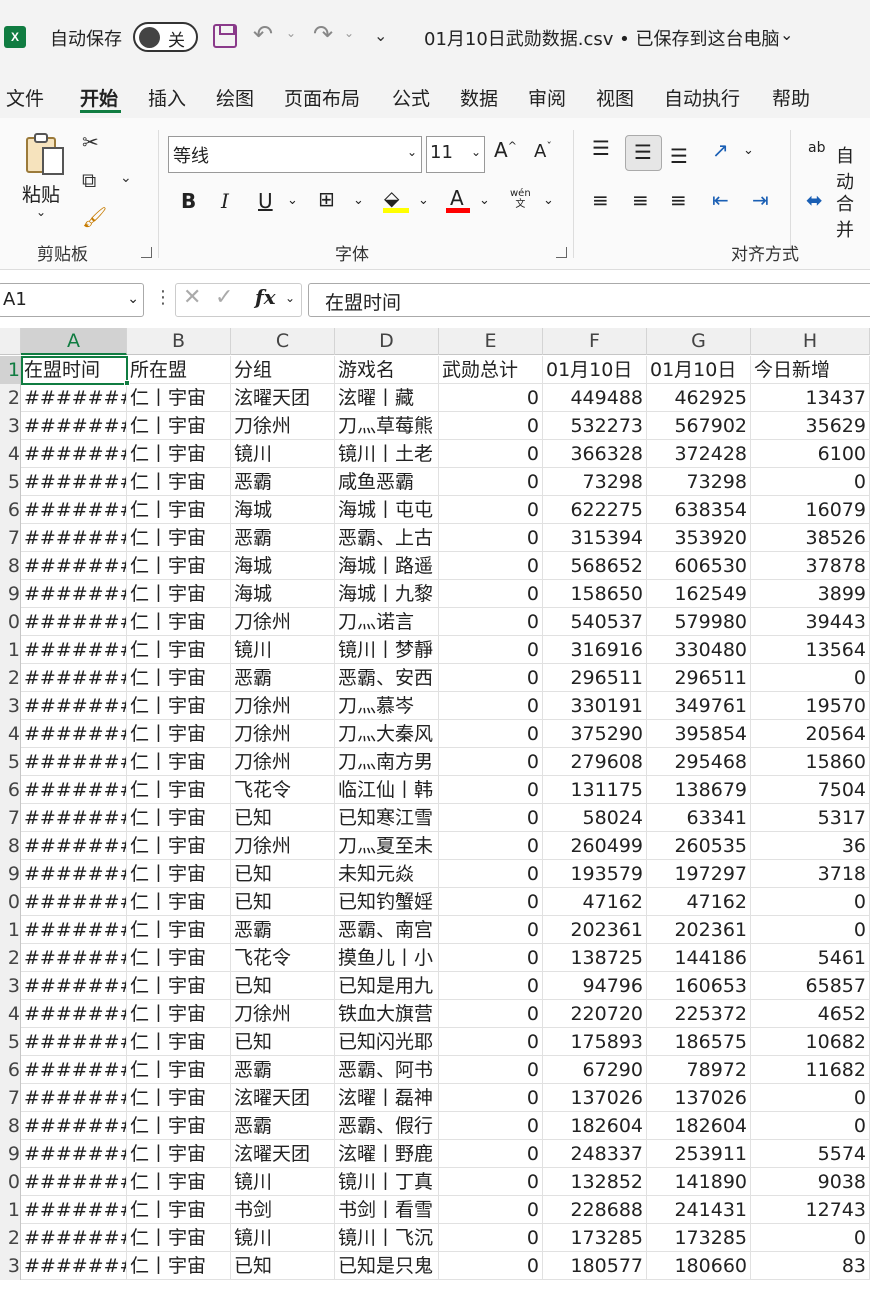 Image resolution: width=870 pixels, height=1293 pixels. Describe the element at coordinates (387, 1266) in the screenshot. I see `cell: 已知是只鬼` at that location.